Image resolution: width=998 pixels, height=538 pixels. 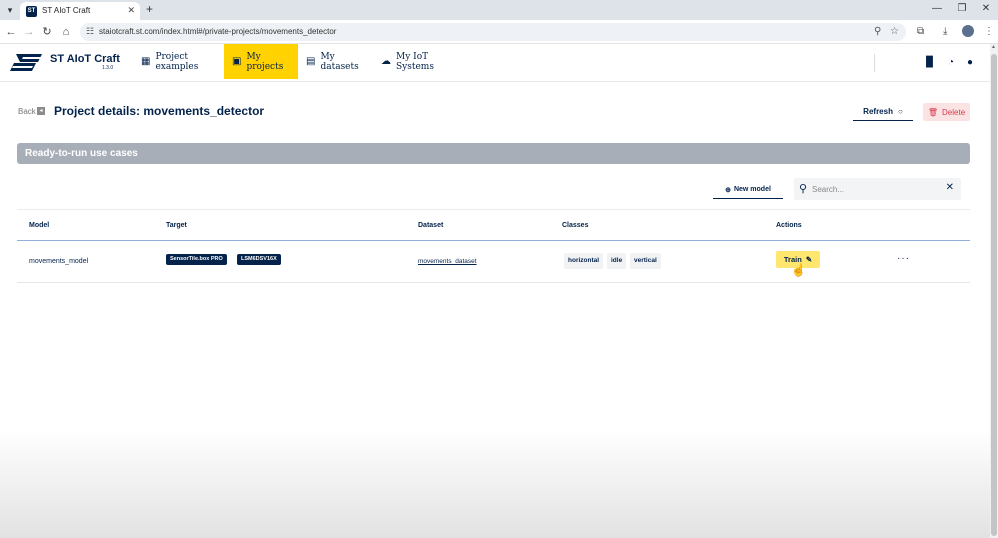 I want to click on nav-my-projects: ▣ My projects, so click(x=261, y=61).